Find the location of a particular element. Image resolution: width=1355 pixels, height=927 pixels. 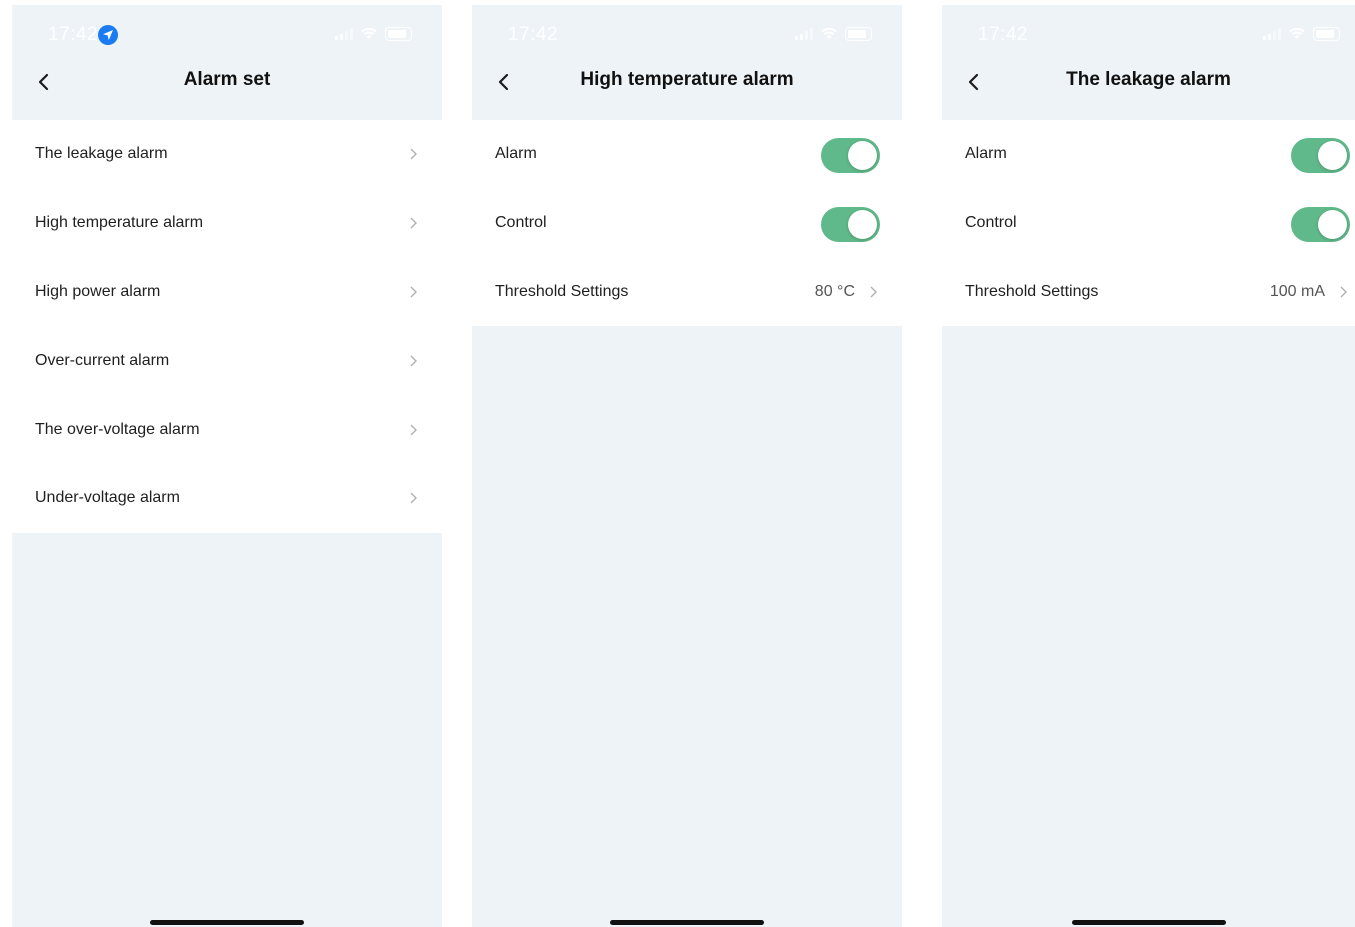

nav-bar: High temperature alarm is located at coordinates (687, 89).